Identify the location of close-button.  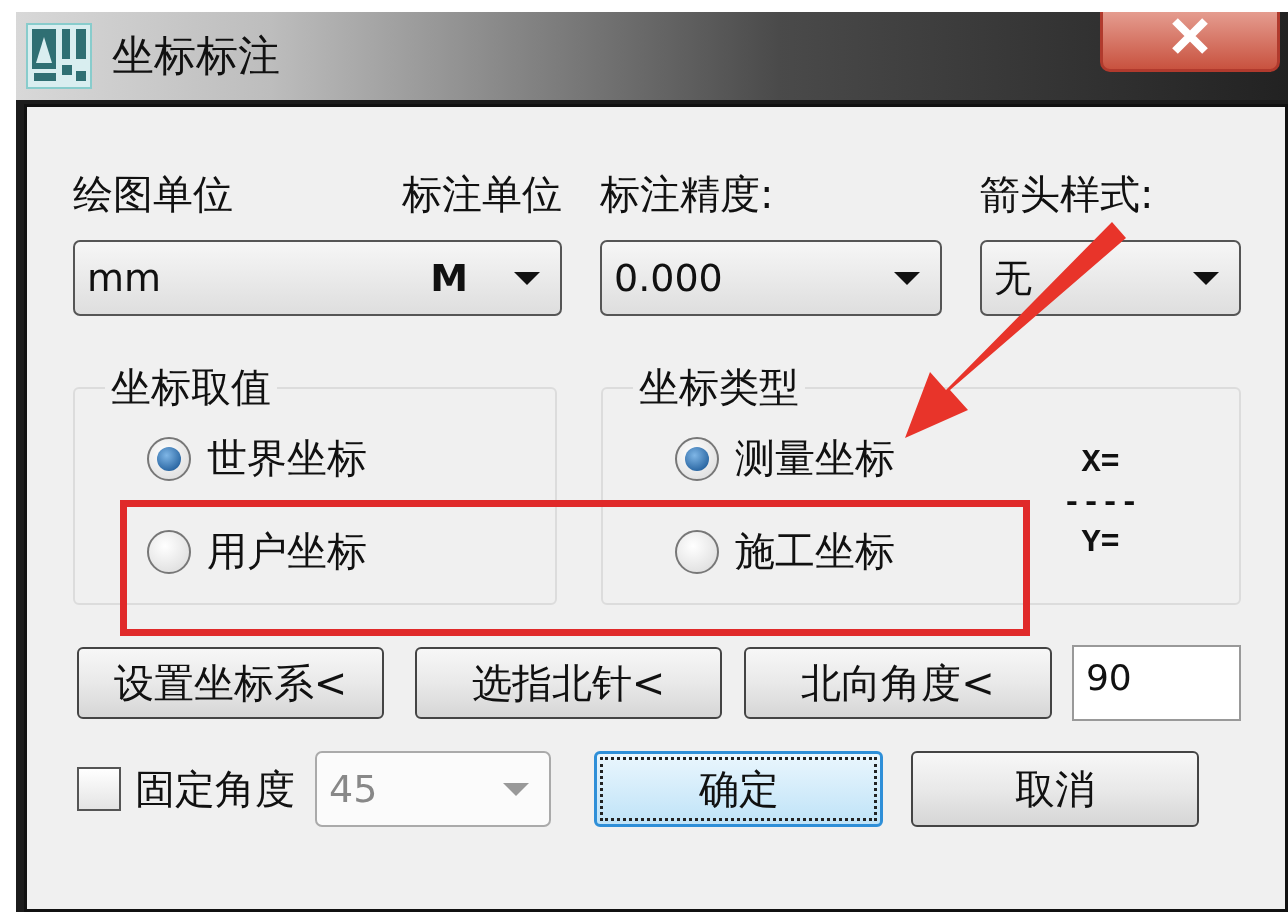
(1190, 42).